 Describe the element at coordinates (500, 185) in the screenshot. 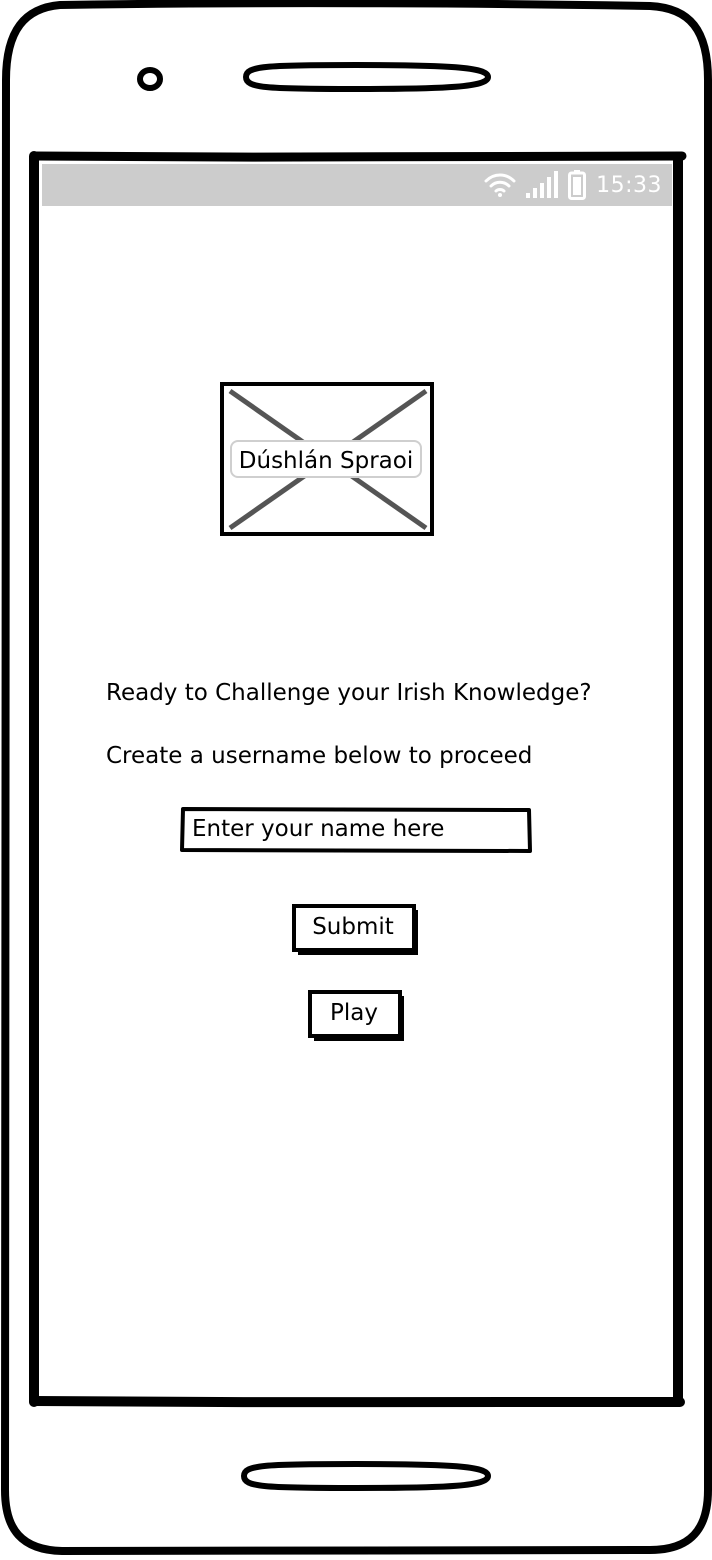

I see `wifi-icon` at that location.